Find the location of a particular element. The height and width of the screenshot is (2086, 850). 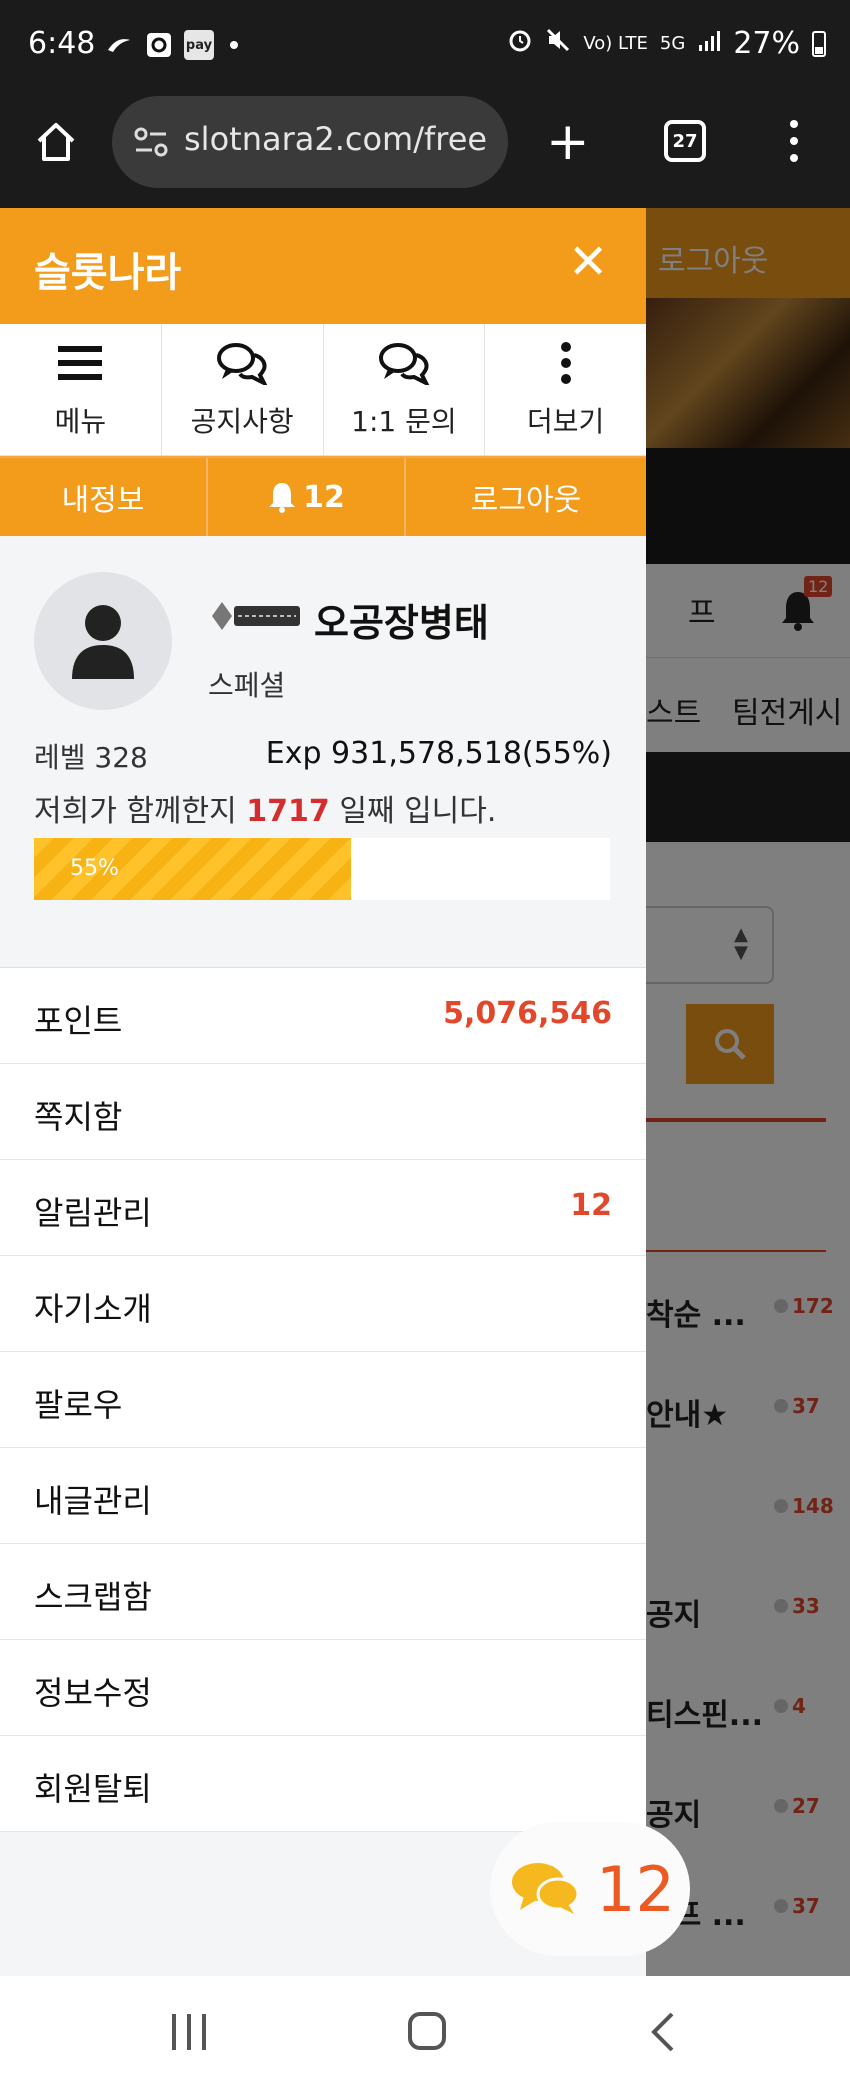

quick-nav-inquiry: 1:1 문의 is located at coordinates (405, 389).